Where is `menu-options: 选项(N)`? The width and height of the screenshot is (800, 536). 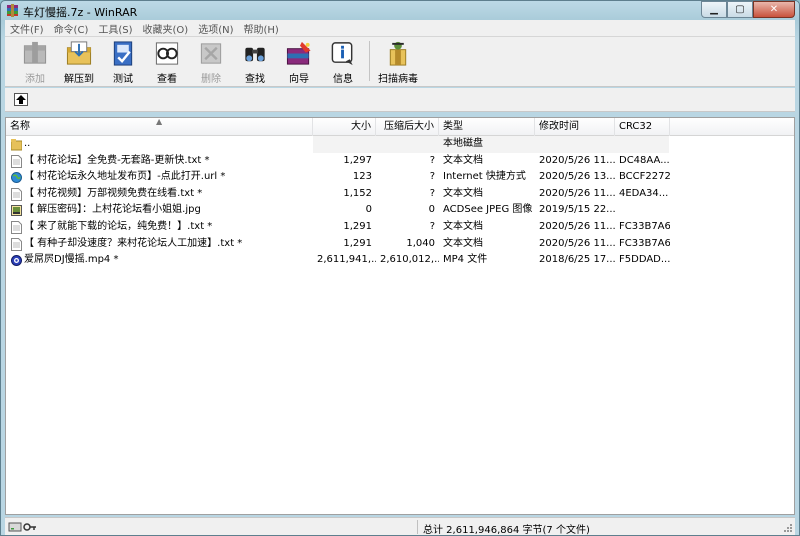
menu-options: 选项(N) is located at coordinates (215, 28).